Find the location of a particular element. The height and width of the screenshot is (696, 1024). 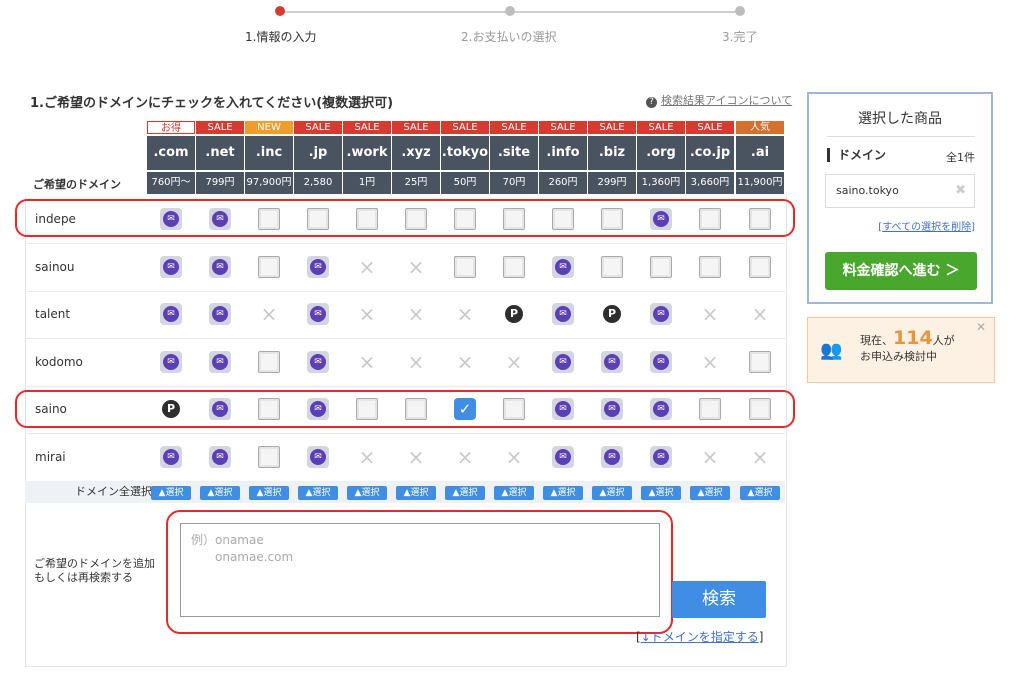

tld-tag: お得 is located at coordinates (171, 127).